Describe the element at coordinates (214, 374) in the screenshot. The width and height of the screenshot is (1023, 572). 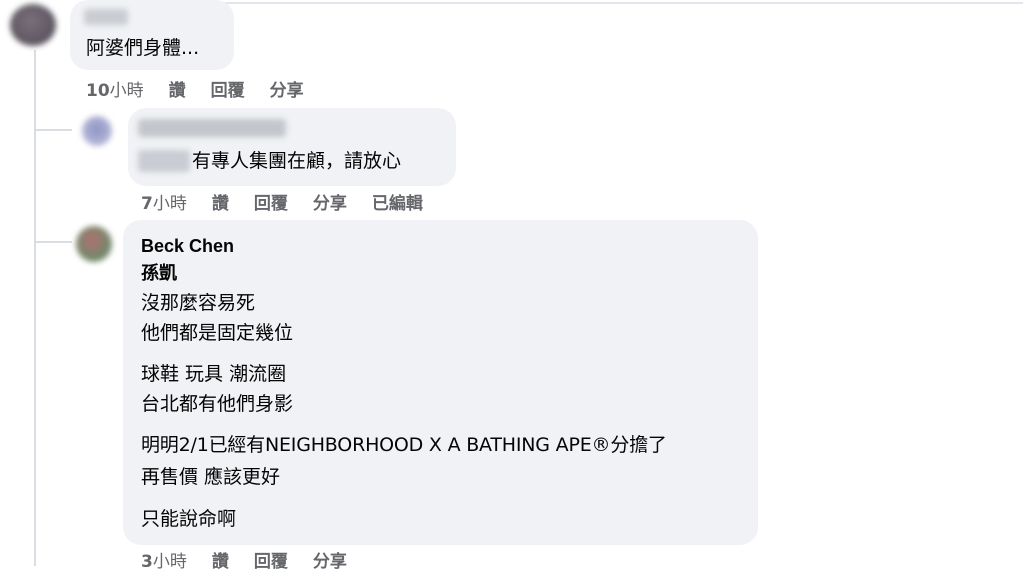
I see `comment-text-line: 球鞋 玩具 潮流圈` at that location.